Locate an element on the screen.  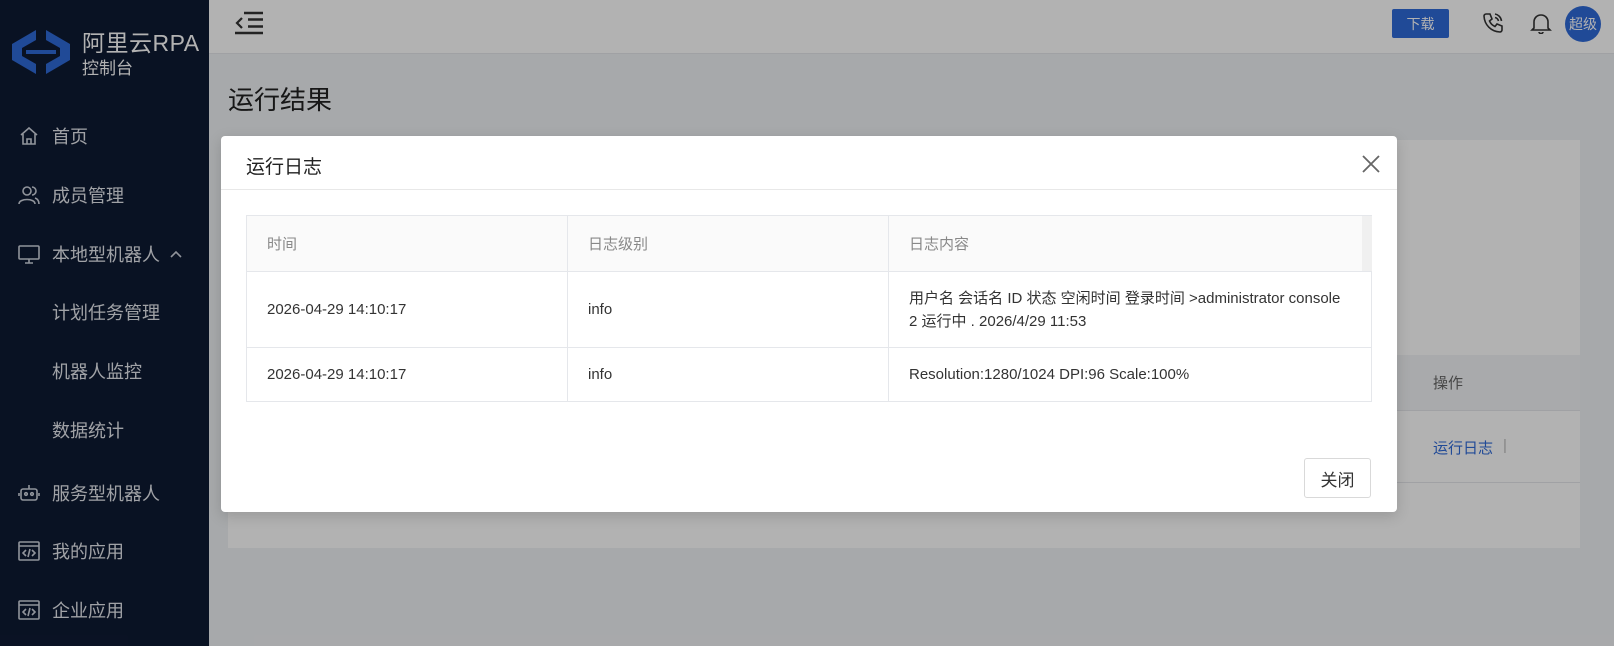
table-header-row: 时间 日志级别 日志内容 is located at coordinates (809, 243).